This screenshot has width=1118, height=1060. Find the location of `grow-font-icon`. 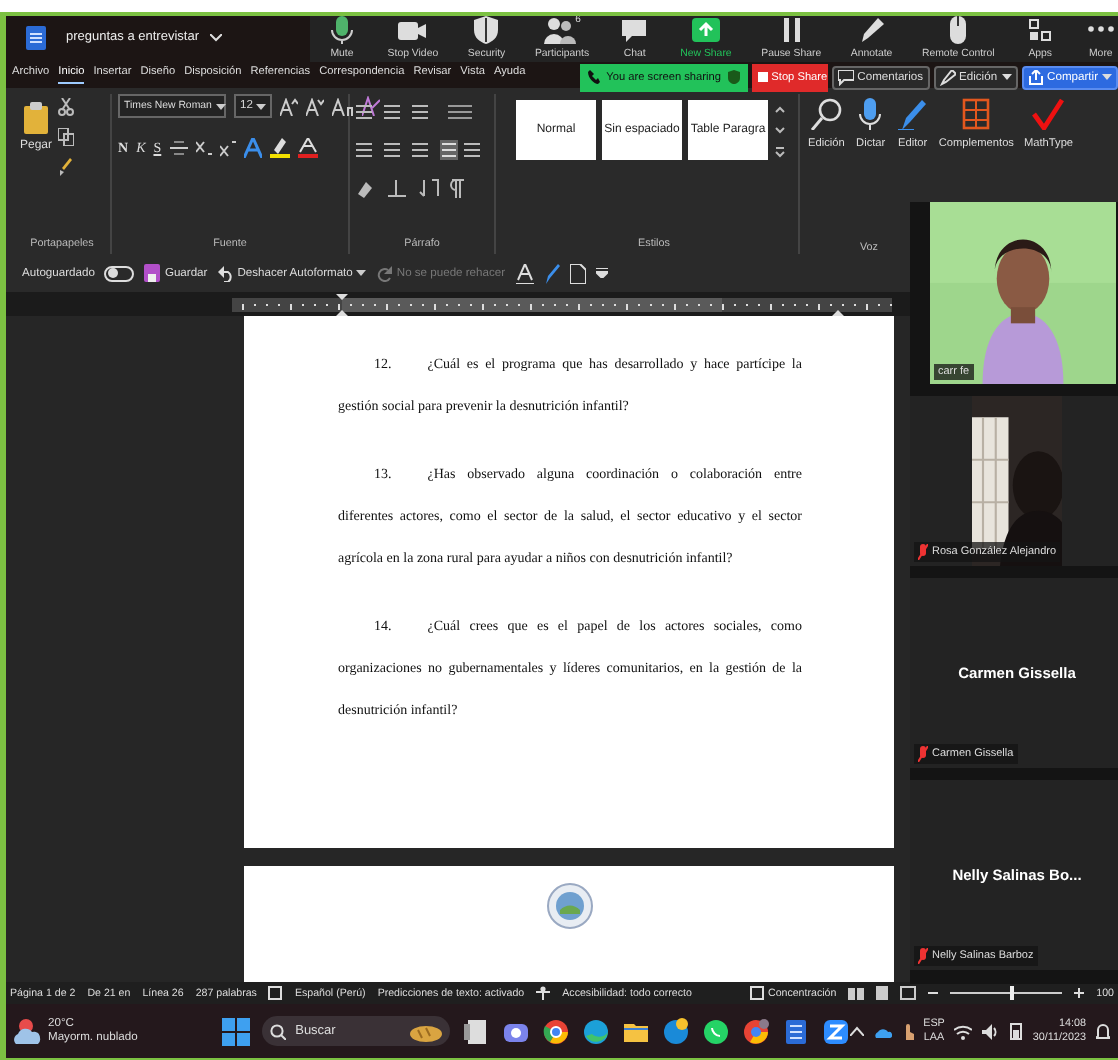

grow-font-icon is located at coordinates (289, 106).